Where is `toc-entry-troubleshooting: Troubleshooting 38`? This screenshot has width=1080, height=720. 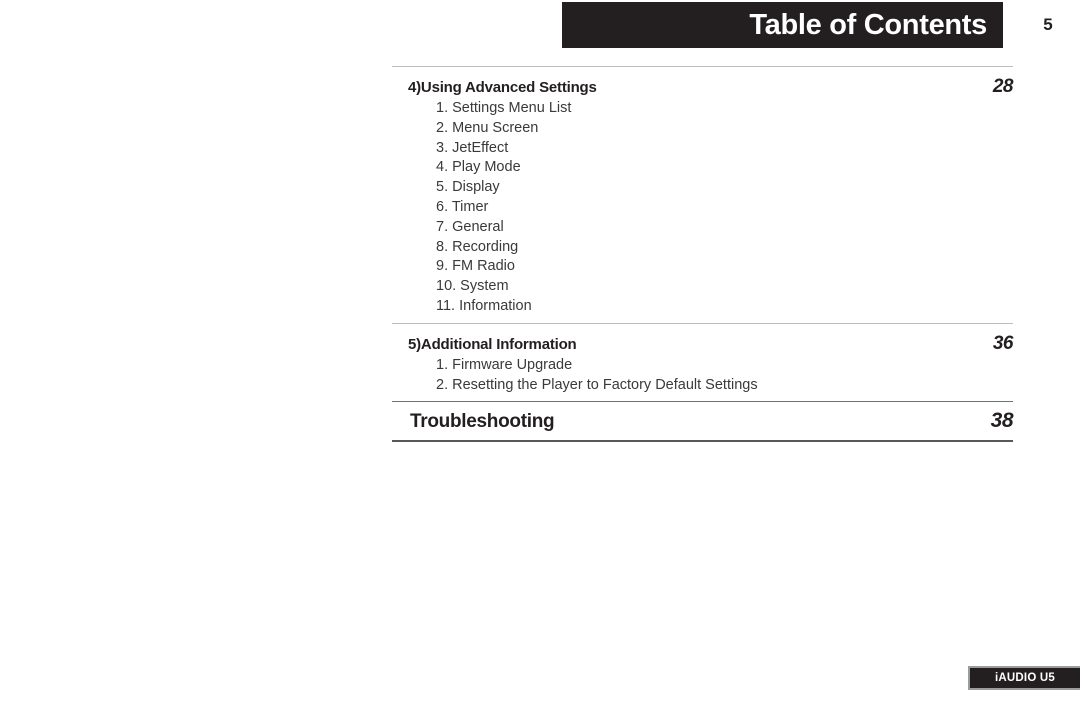
toc-entry-troubleshooting: Troubleshooting 38 is located at coordinates (703, 421).